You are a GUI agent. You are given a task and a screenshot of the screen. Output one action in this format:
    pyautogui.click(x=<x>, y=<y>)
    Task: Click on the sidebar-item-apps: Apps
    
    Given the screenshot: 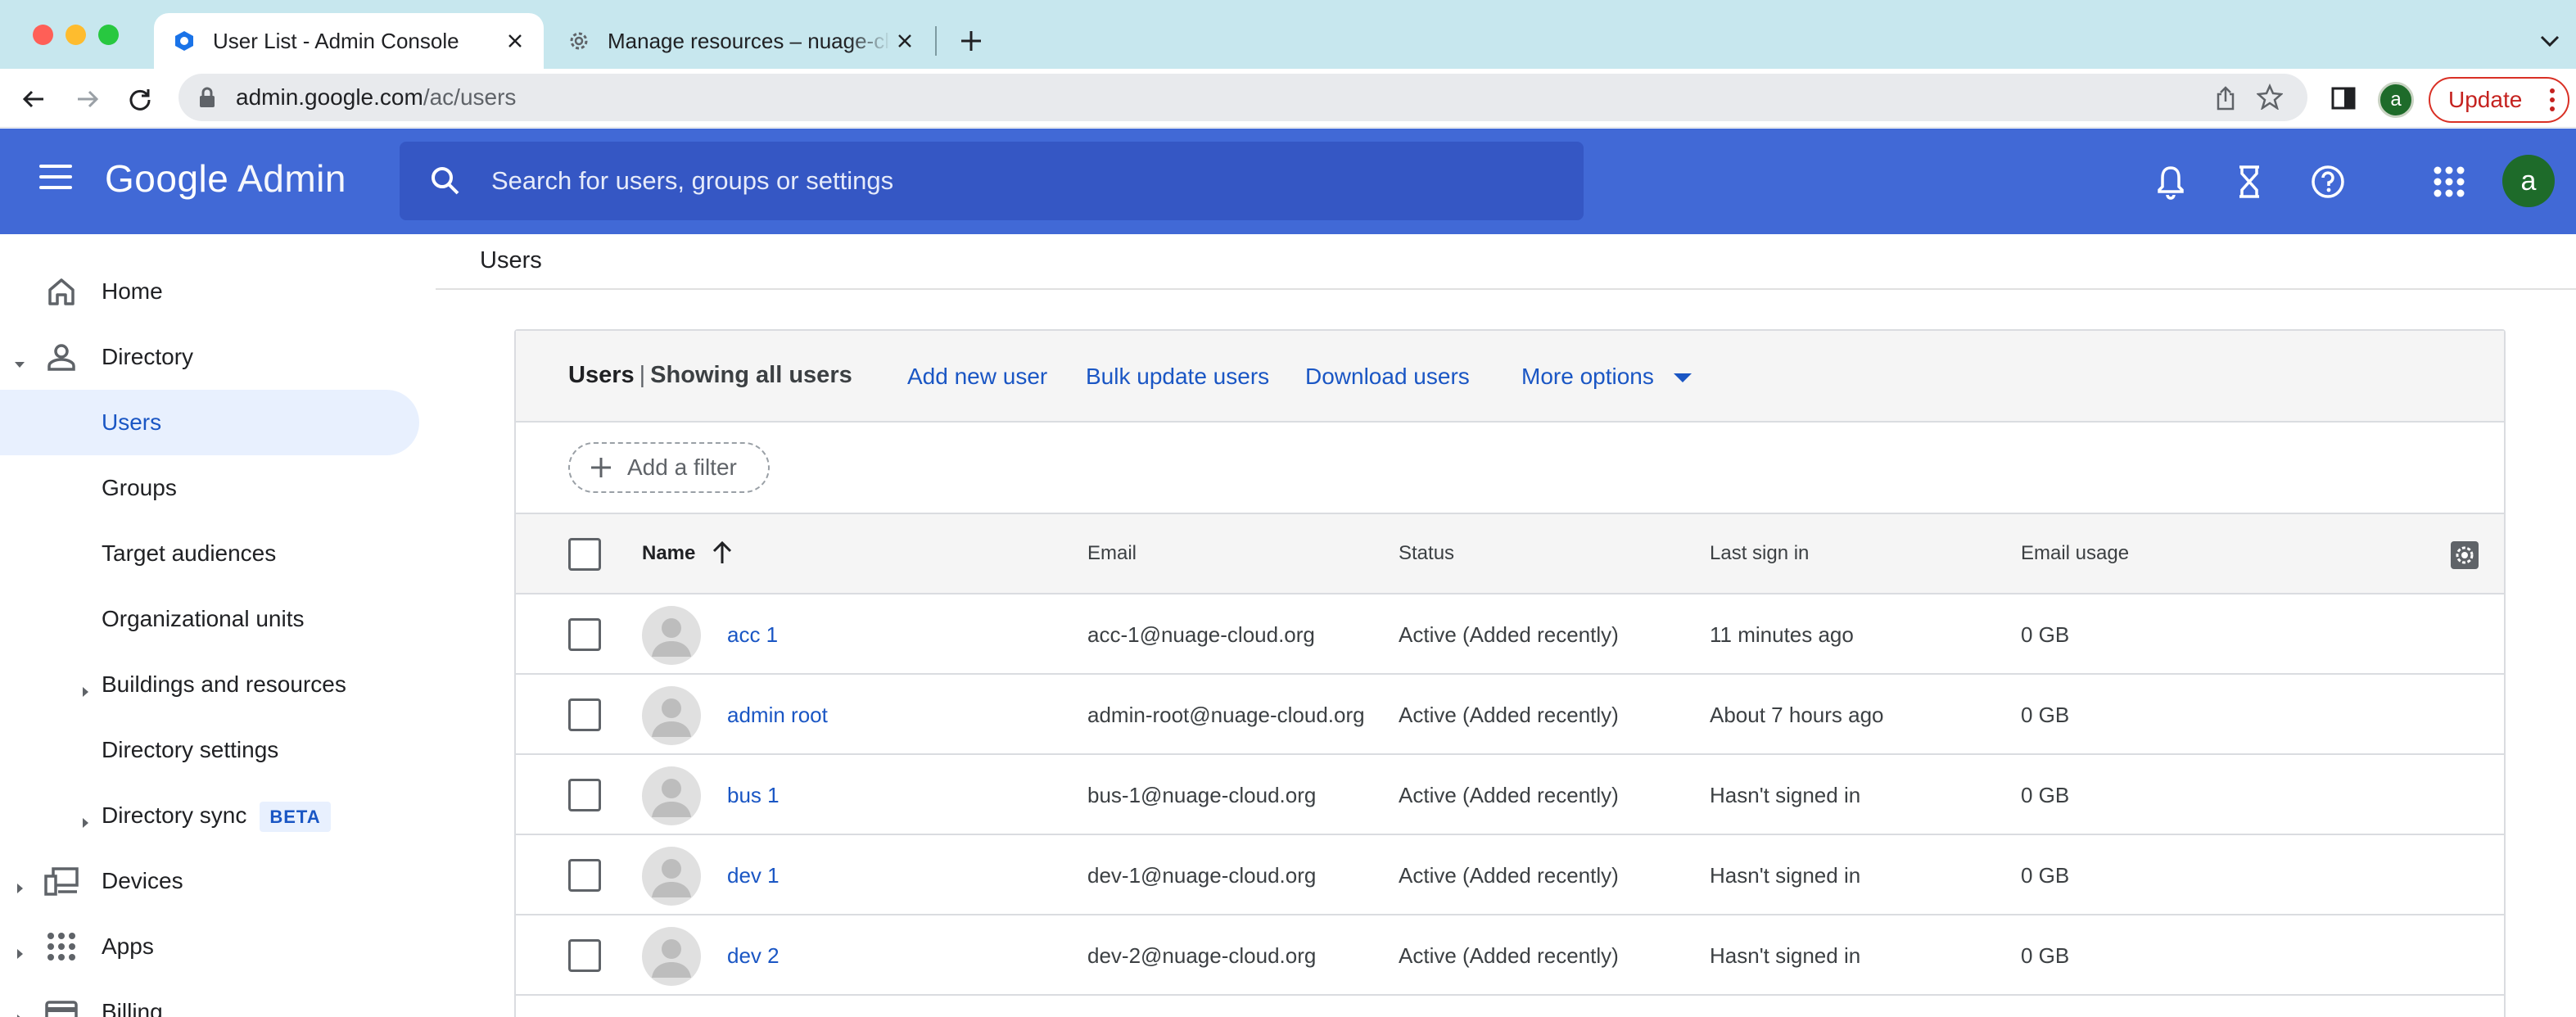 What is the action you would take?
    pyautogui.click(x=209, y=946)
    